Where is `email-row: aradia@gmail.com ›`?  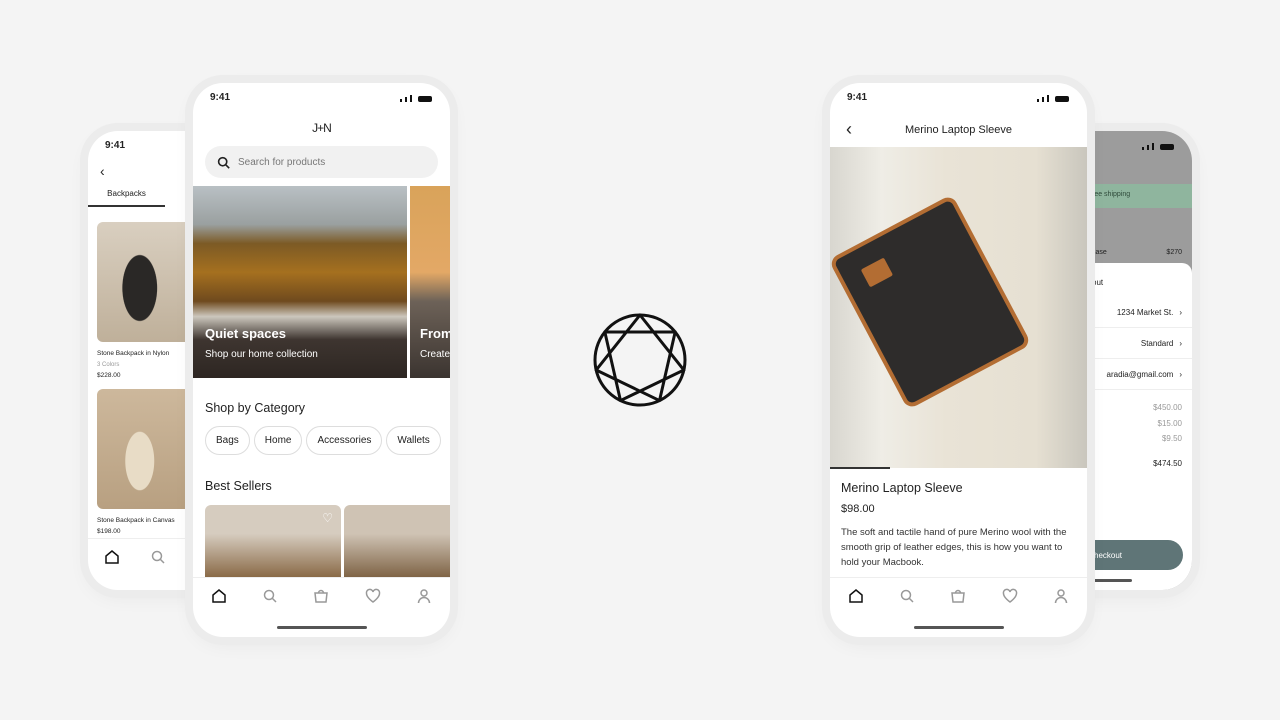
email-row: aradia@gmail.com › is located at coordinates (1142, 374).